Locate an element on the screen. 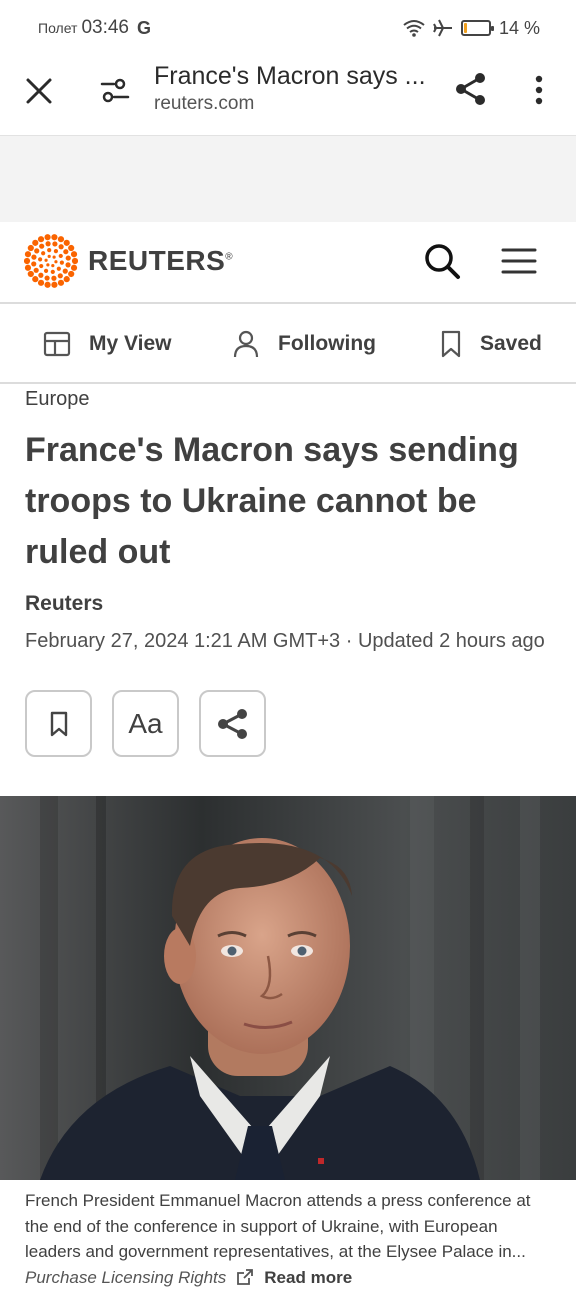 This screenshot has width=576, height=1290. battery-percent: 14 % is located at coordinates (519, 28).